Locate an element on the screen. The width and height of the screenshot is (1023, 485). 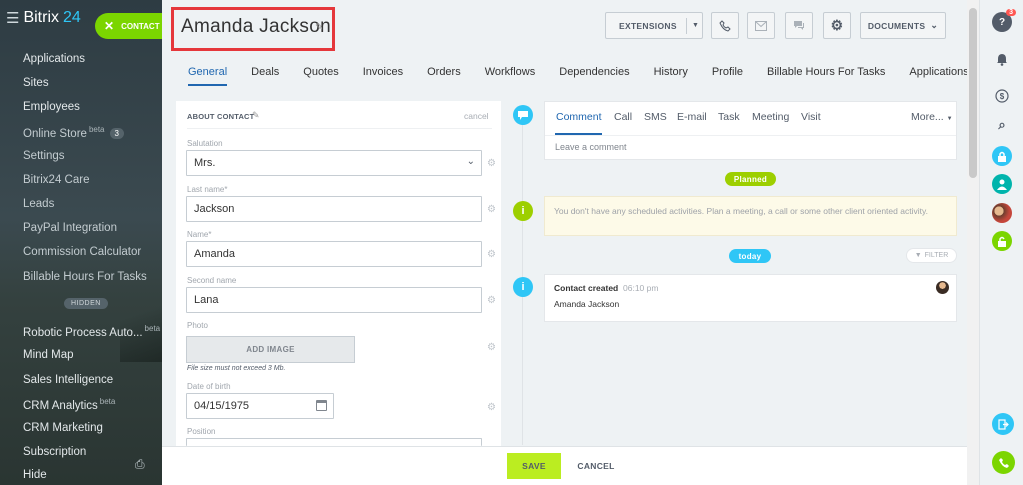
avatar is located at coordinates (942, 287).